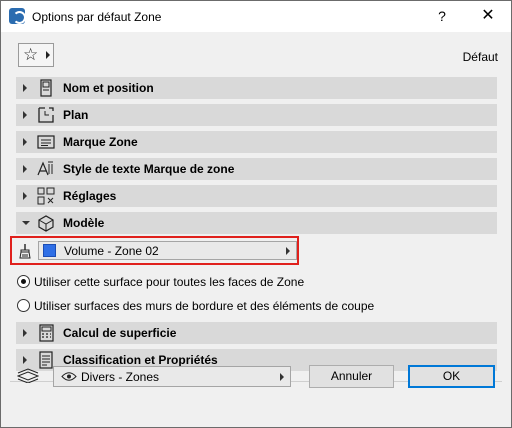  Describe the element at coordinates (351, 376) in the screenshot. I see `cancel-button: Annuler` at that location.